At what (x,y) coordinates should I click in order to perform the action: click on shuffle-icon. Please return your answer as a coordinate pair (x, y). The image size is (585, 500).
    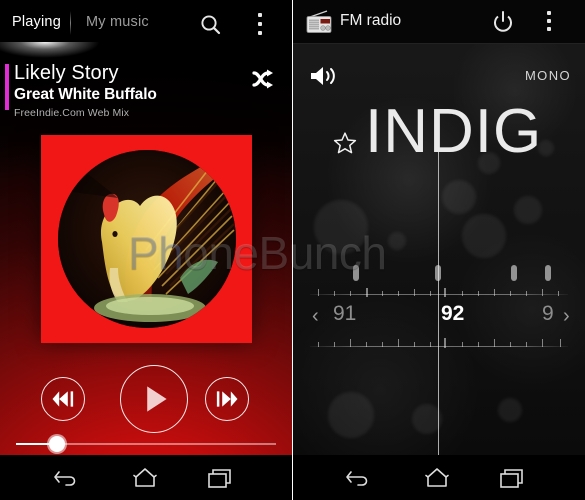
    Looking at the image, I should click on (264, 79).